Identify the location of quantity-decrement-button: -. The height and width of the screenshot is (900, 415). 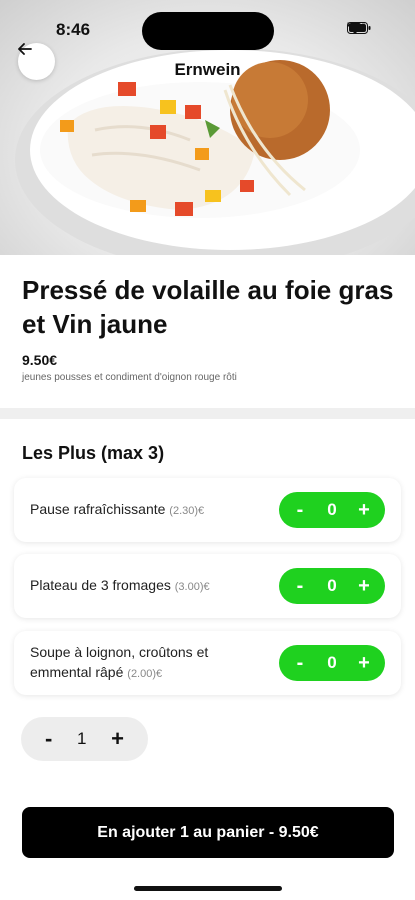
(48, 739).